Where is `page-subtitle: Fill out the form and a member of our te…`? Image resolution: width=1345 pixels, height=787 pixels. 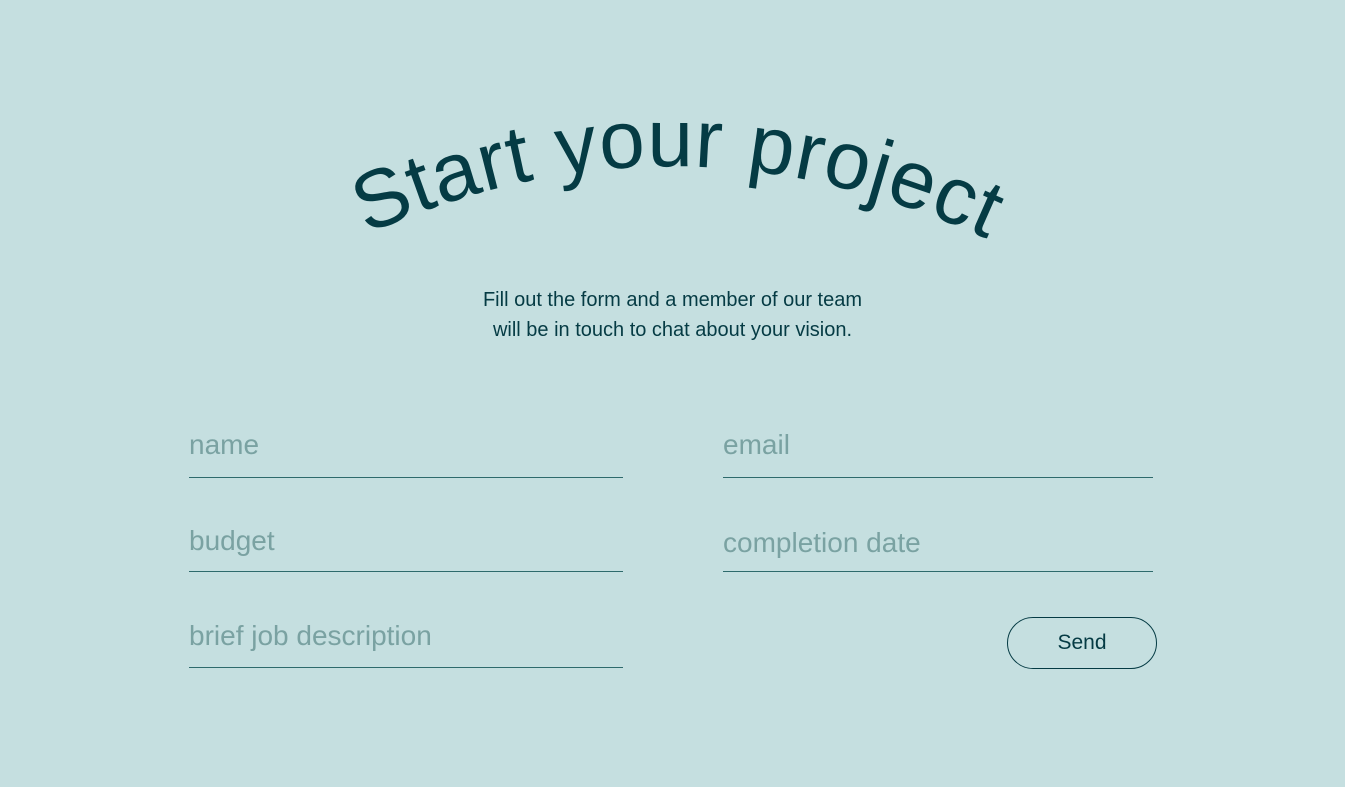
page-subtitle: Fill out the form and a member of our te… is located at coordinates (672, 315).